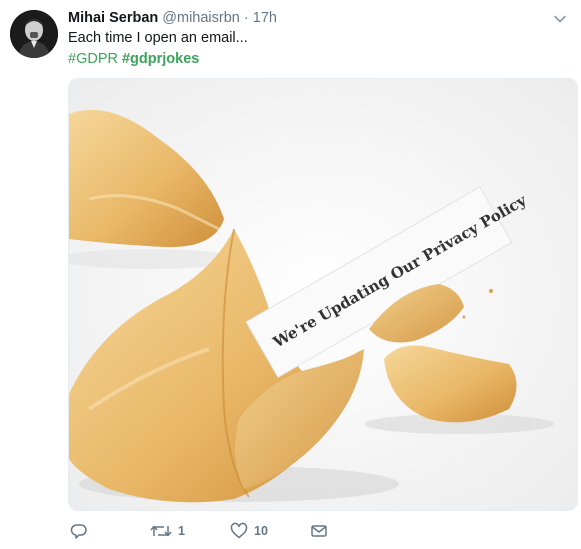  I want to click on chevron-down-icon, so click(560, 19).